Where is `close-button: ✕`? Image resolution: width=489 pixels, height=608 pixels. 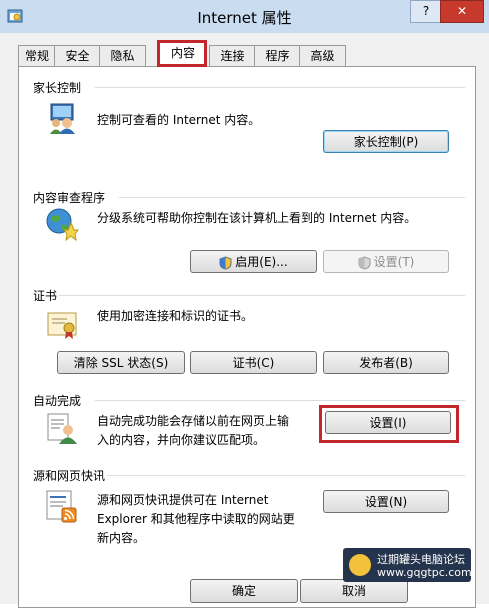
close-button: ✕ is located at coordinates (462, 11).